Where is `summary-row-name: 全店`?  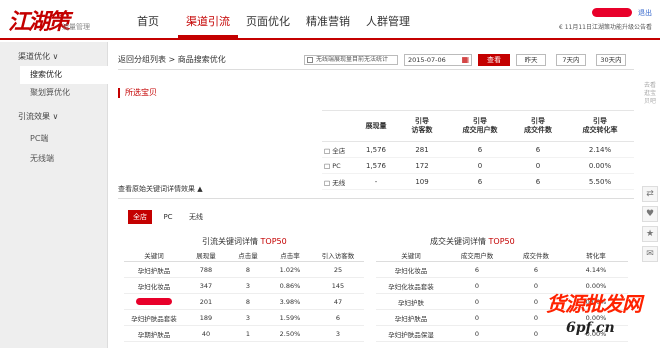
summary-row-name: 全店 is located at coordinates (339, 150).